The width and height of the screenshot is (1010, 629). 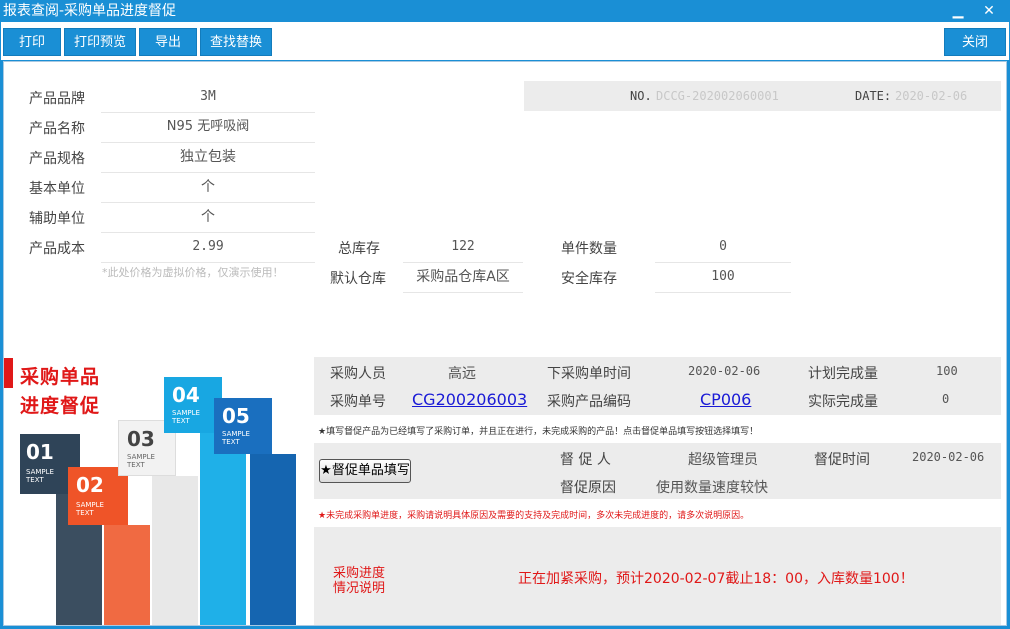 What do you see at coordinates (365, 471) in the screenshot?
I see `urge-fill-button: ★督促单品填写` at bounding box center [365, 471].